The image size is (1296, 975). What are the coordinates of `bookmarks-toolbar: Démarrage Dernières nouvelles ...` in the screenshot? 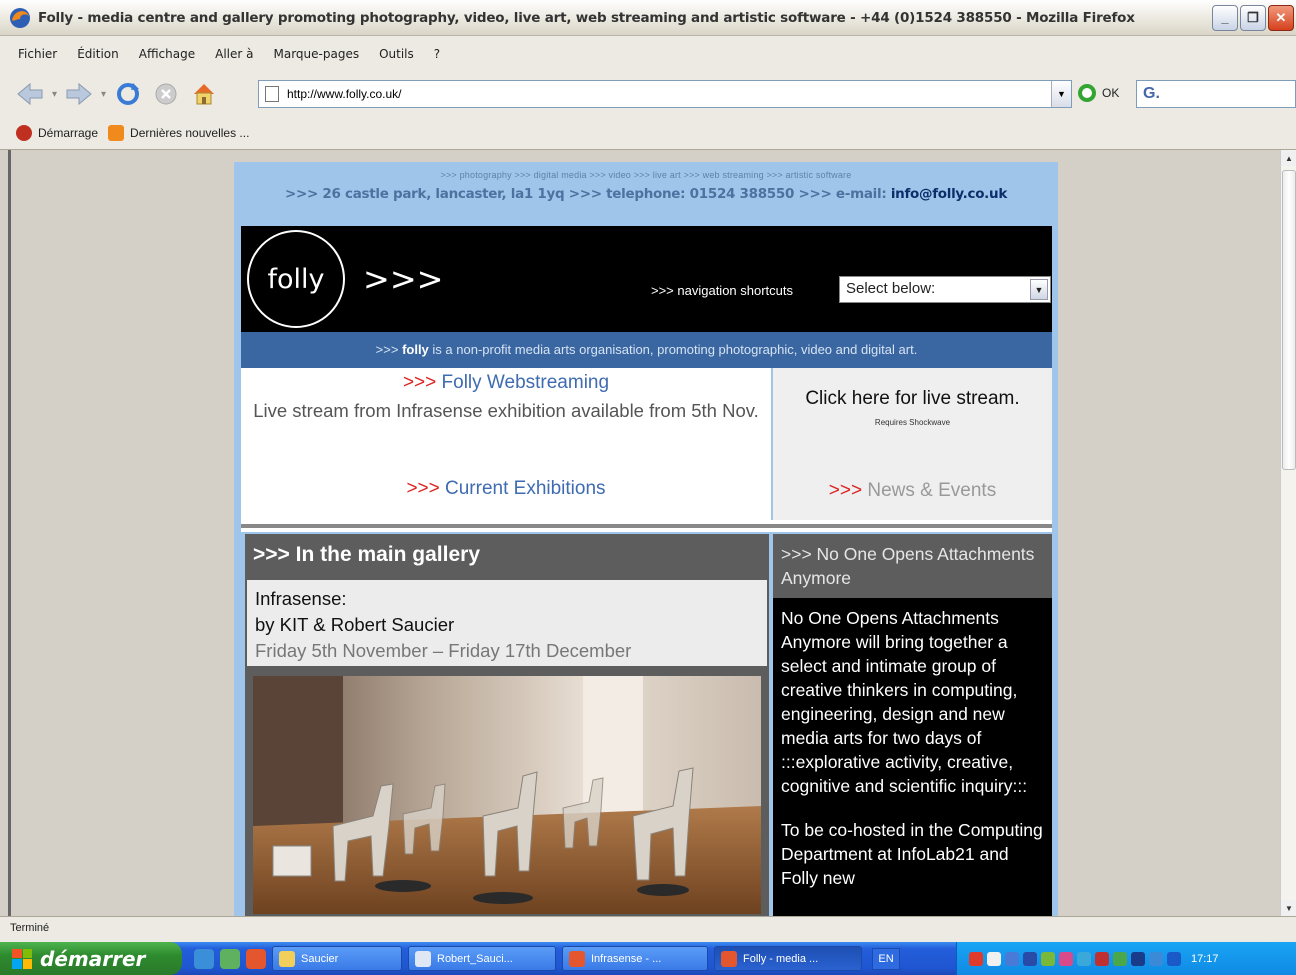 It's located at (648, 133).